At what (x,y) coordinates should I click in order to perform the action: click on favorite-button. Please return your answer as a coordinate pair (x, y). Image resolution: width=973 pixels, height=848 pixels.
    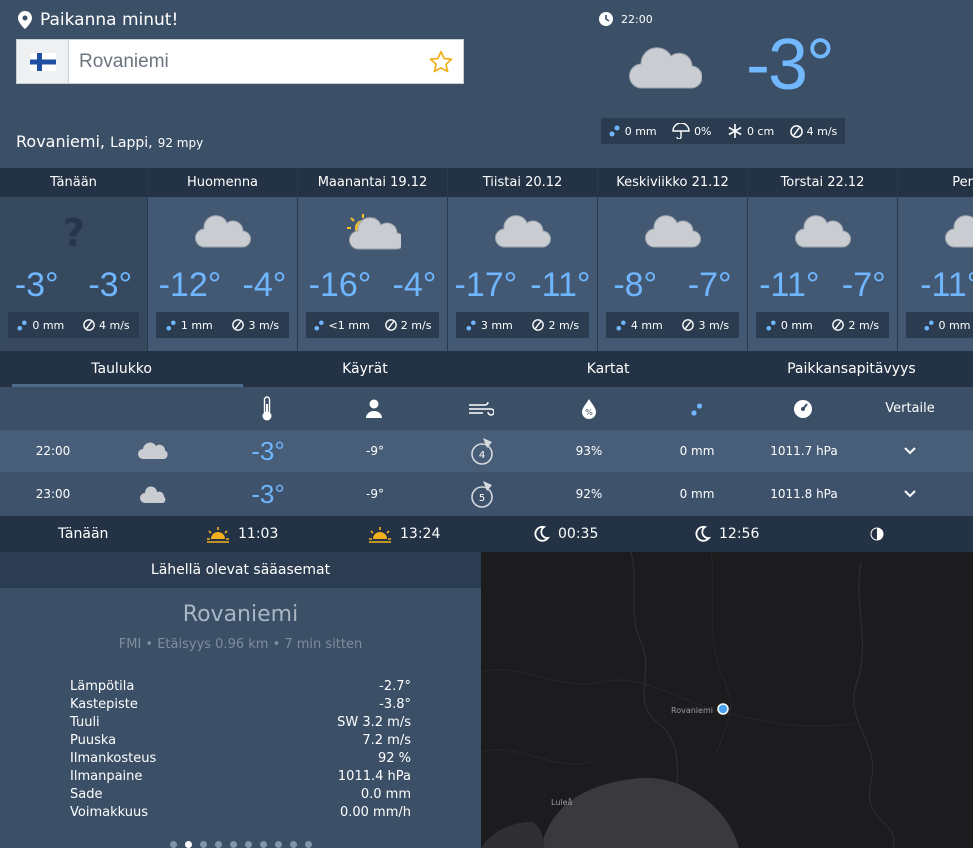
    Looking at the image, I should click on (441, 62).